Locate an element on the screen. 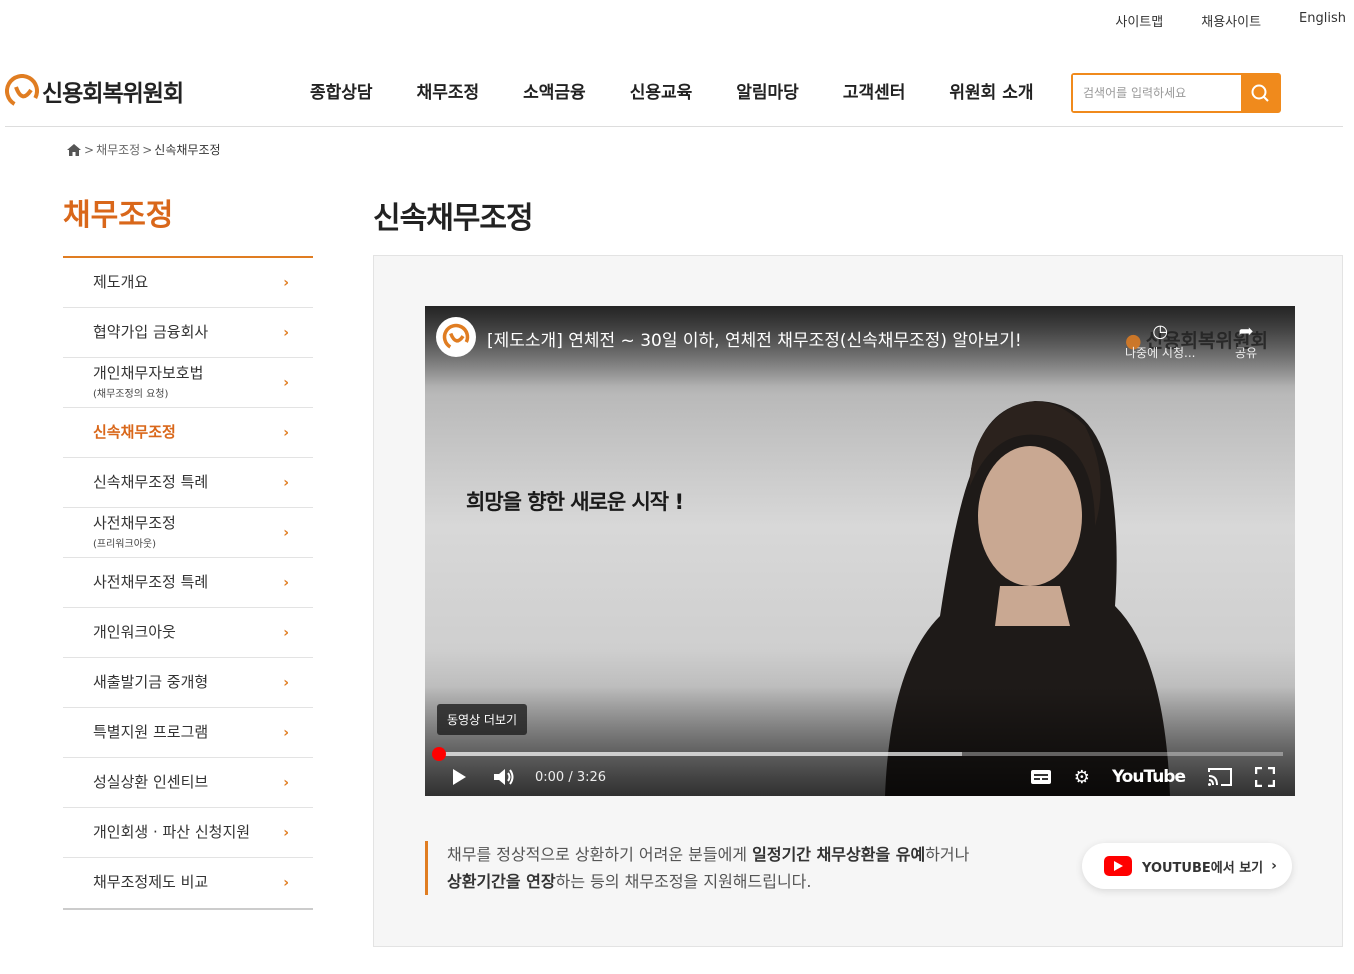 This screenshot has width=1354, height=974. nav-item-credit-education: 신용교육 is located at coordinates (661, 90).